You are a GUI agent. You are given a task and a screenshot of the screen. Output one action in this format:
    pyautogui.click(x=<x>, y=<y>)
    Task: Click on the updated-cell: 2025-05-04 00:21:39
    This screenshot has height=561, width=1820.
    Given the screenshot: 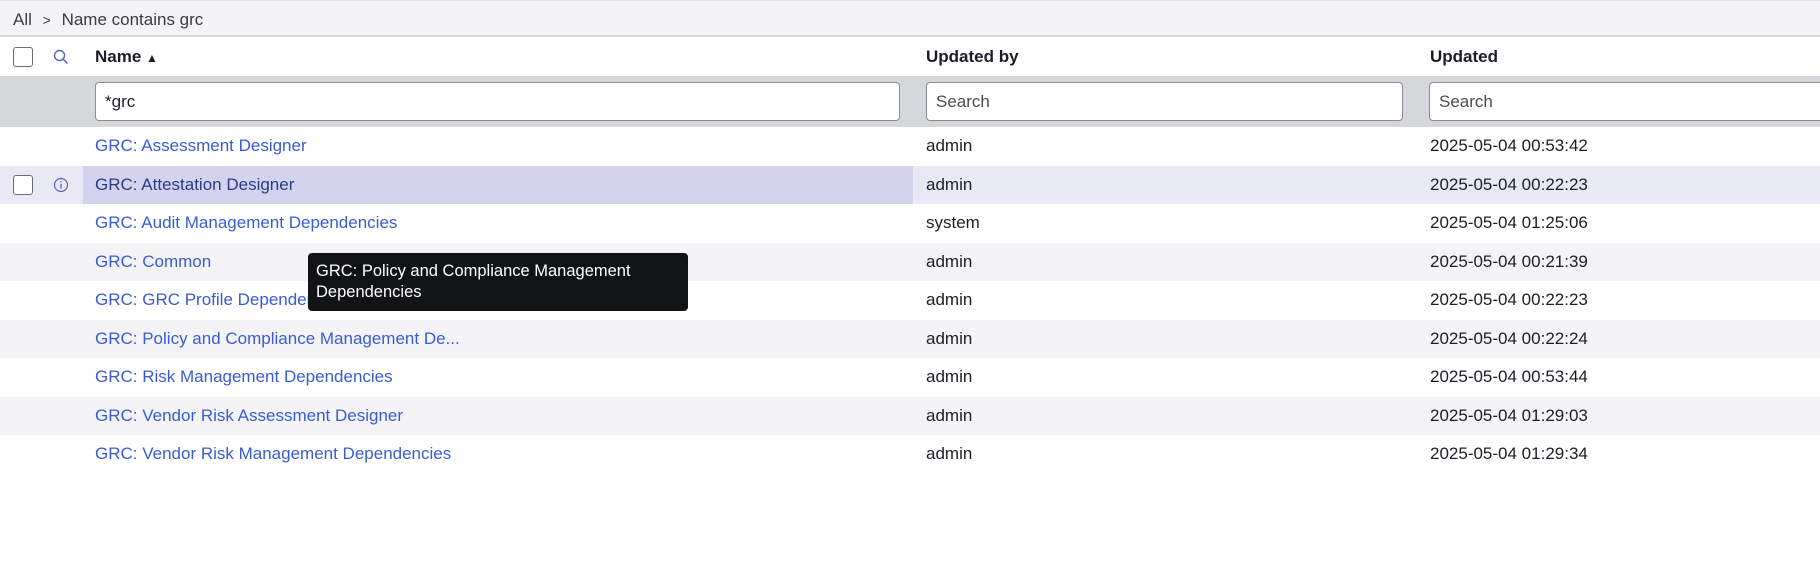 What is the action you would take?
    pyautogui.click(x=1509, y=261)
    